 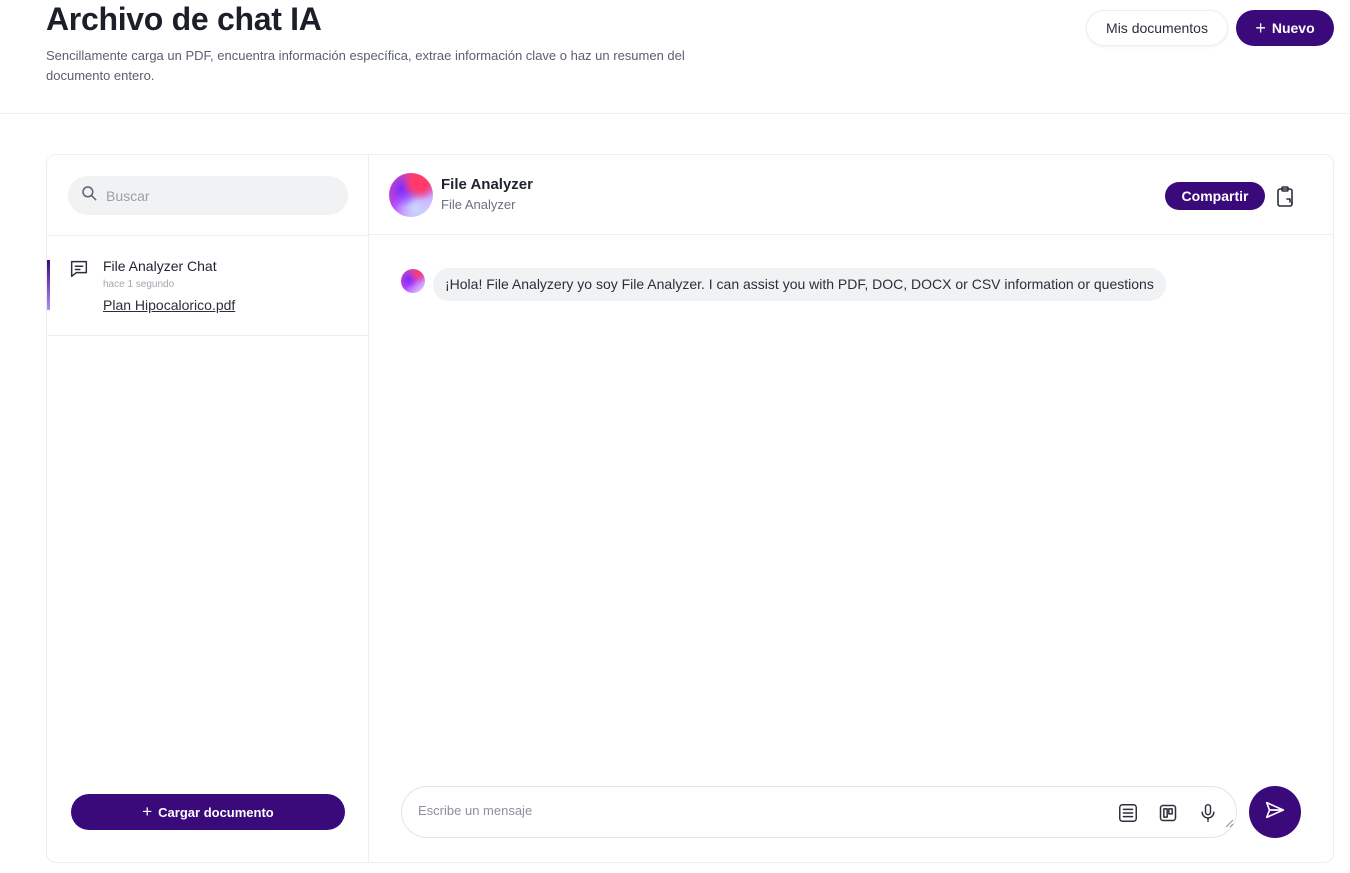 I want to click on share-button: Compartir, so click(x=1215, y=196).